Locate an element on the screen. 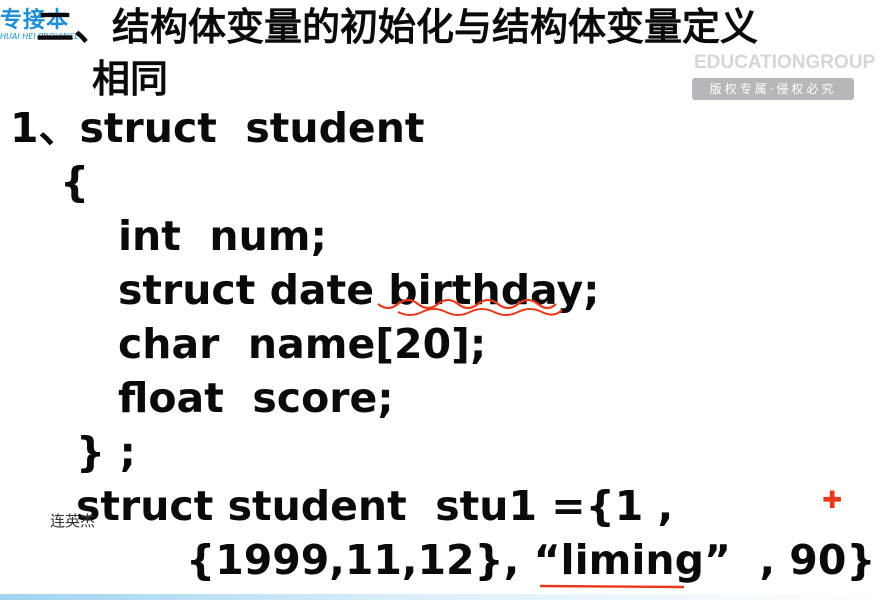  code-line-num: int num; is located at coordinates (222, 236).